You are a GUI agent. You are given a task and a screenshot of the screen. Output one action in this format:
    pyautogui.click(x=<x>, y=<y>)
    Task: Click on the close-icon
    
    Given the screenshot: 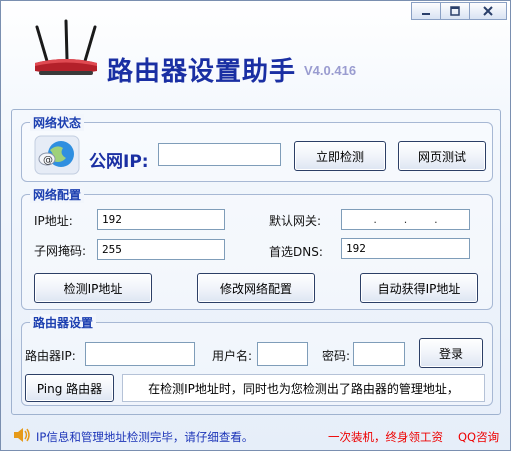 What is the action you would take?
    pyautogui.click(x=488, y=11)
    